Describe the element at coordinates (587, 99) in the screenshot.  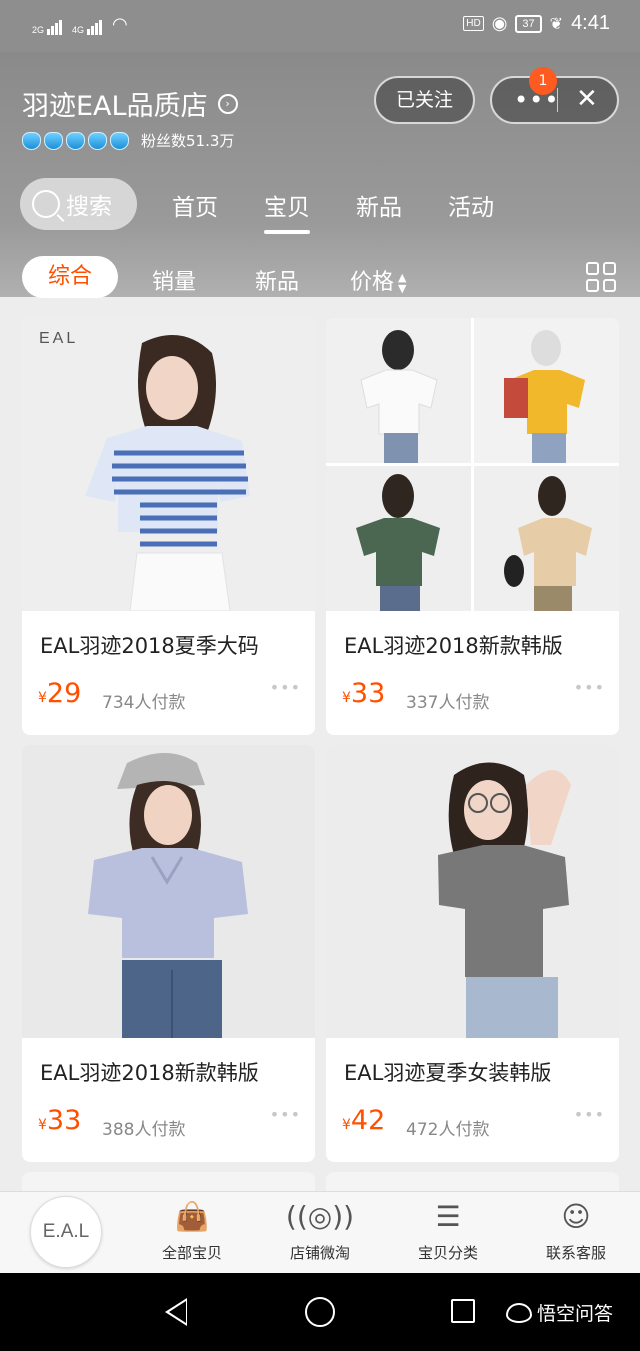
I see `close-icon: ✕` at that location.